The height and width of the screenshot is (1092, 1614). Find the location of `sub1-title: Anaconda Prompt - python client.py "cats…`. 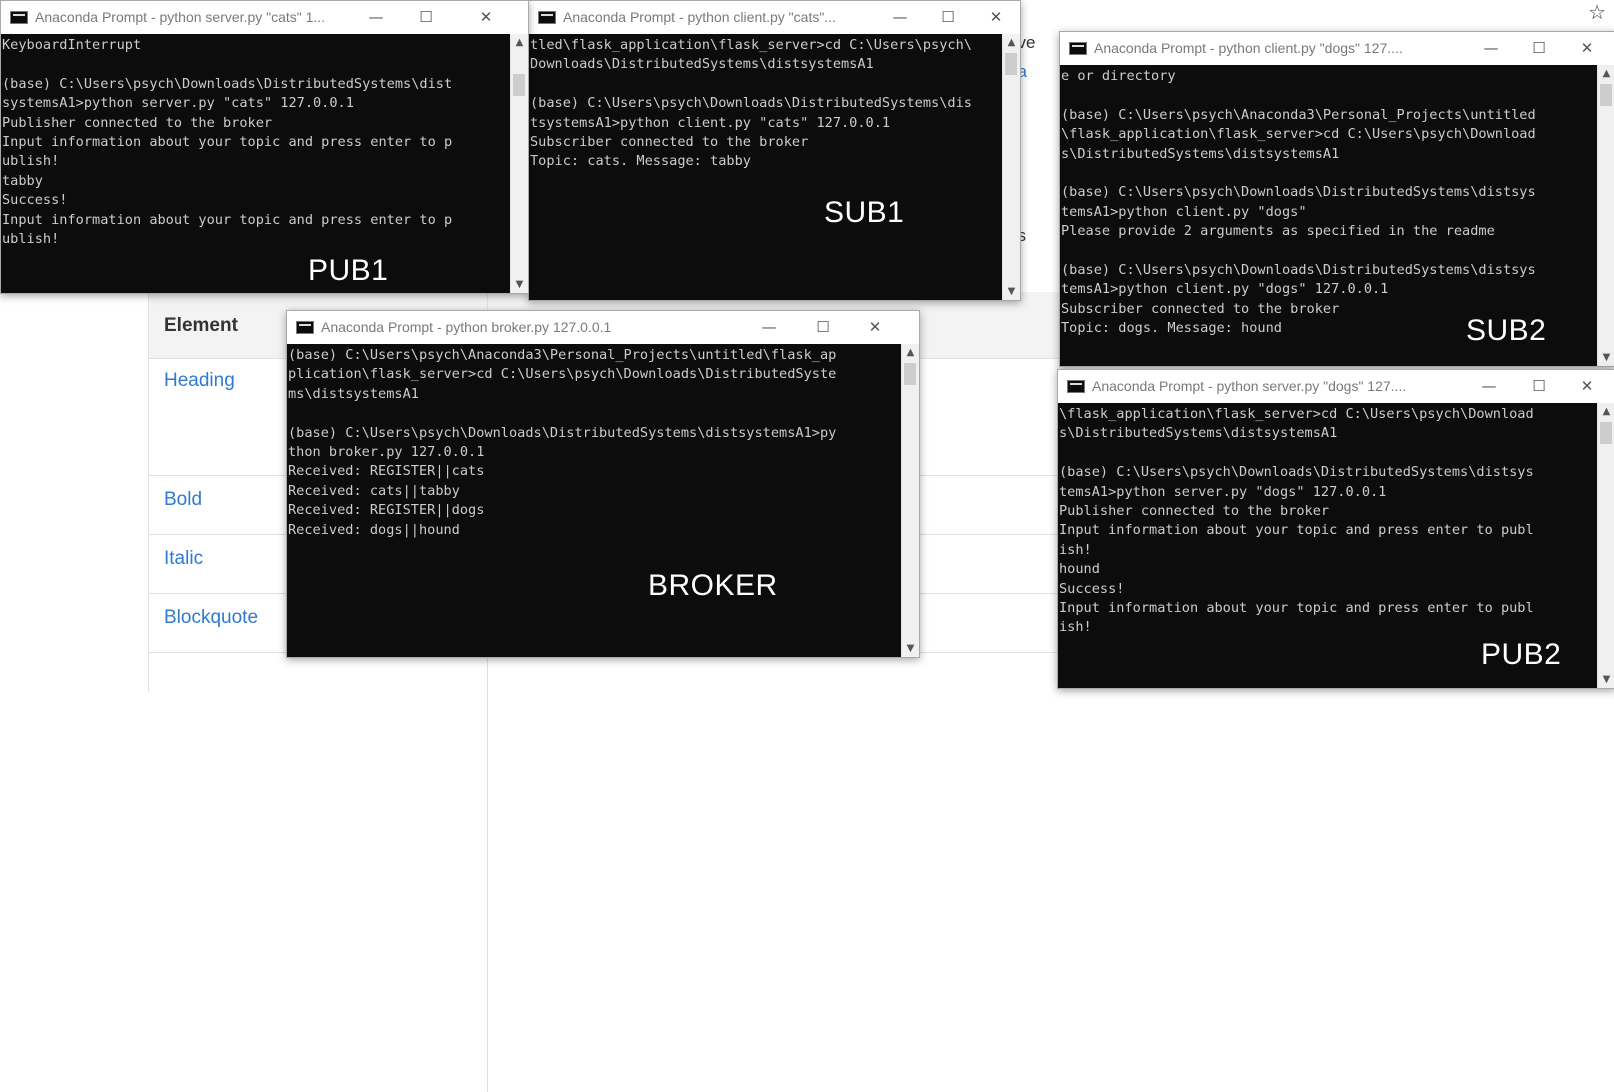

sub1-title: Anaconda Prompt - python client.py "cats… is located at coordinates (699, 17).